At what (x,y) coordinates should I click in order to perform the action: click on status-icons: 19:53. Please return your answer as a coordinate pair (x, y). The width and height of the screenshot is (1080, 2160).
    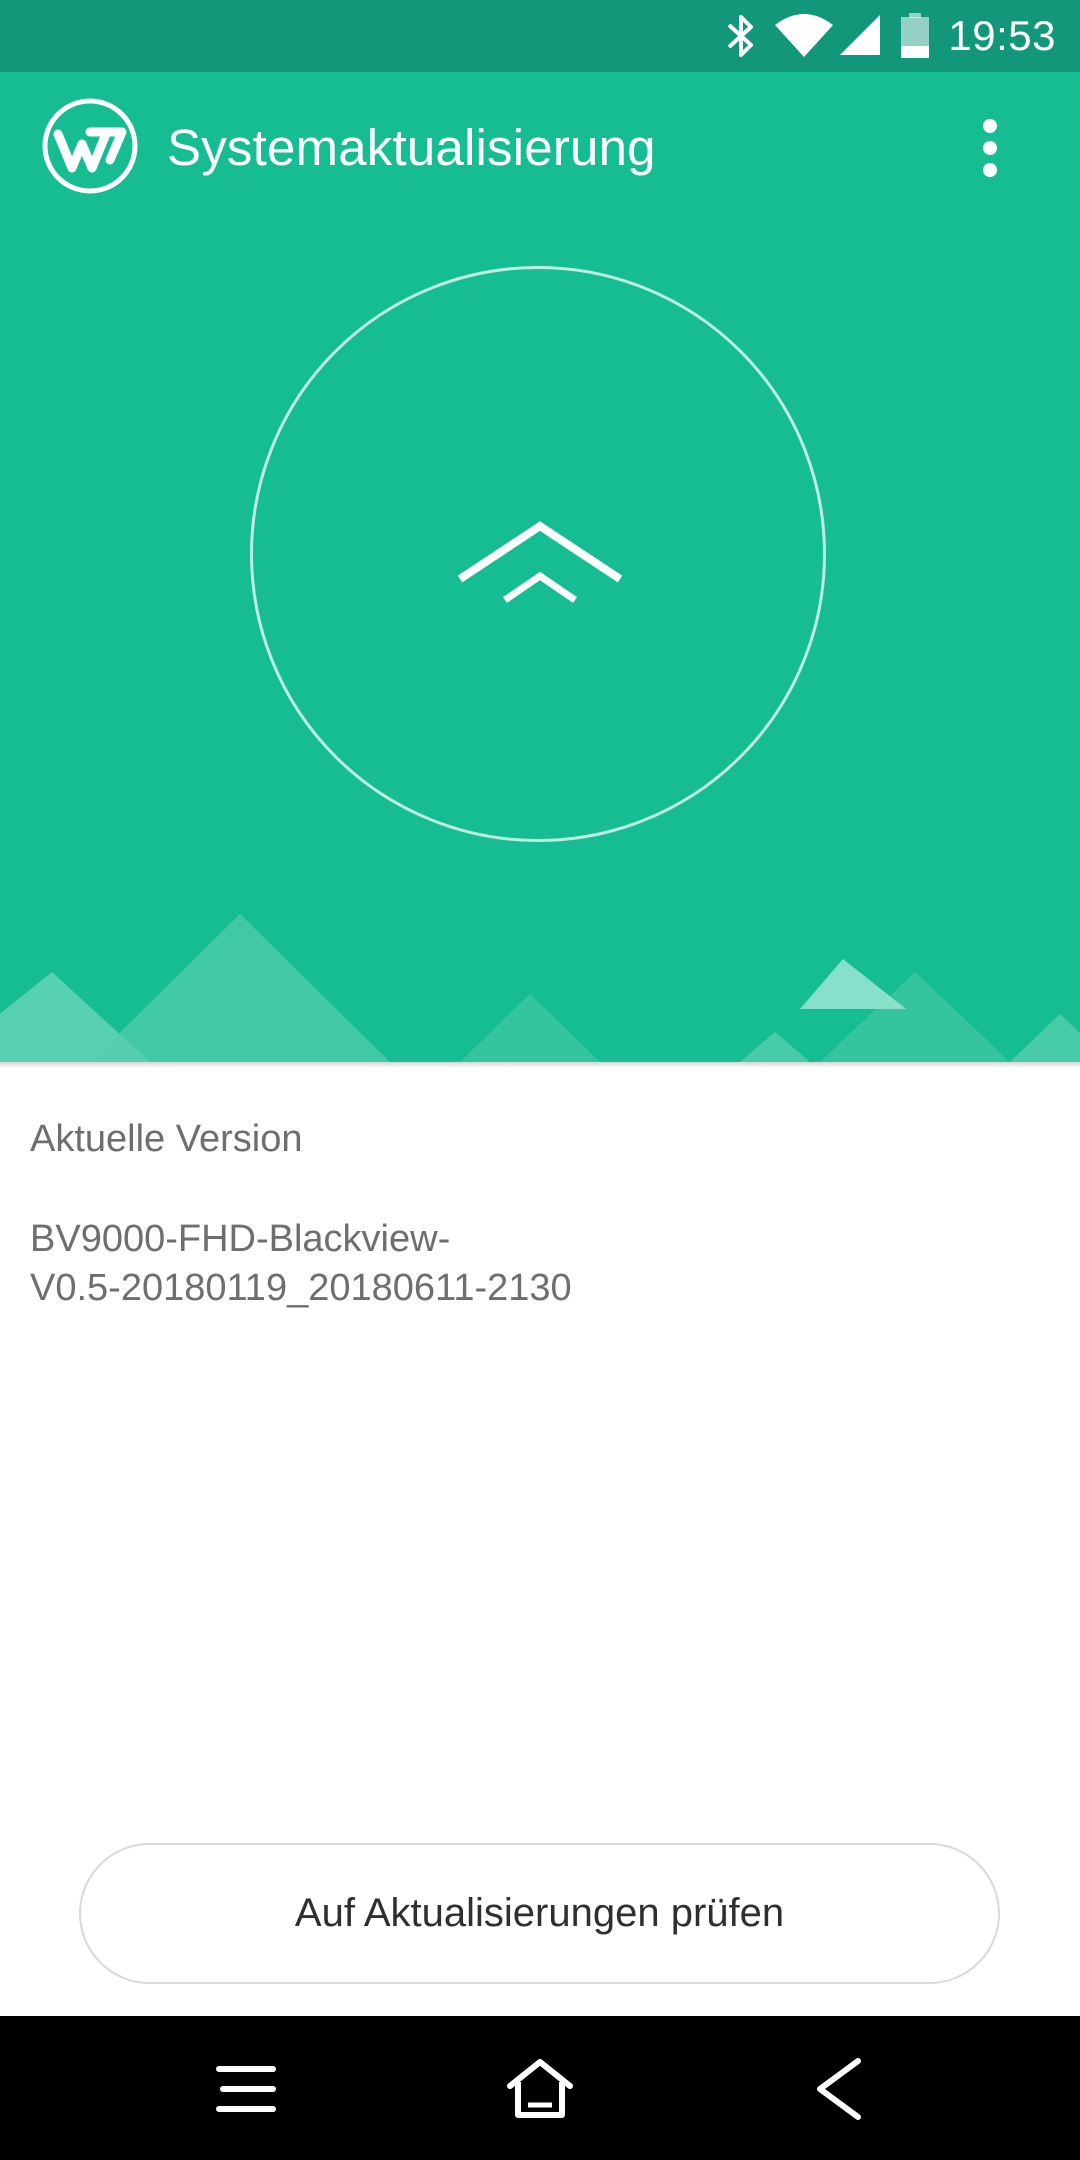
    Looking at the image, I should click on (902, 36).